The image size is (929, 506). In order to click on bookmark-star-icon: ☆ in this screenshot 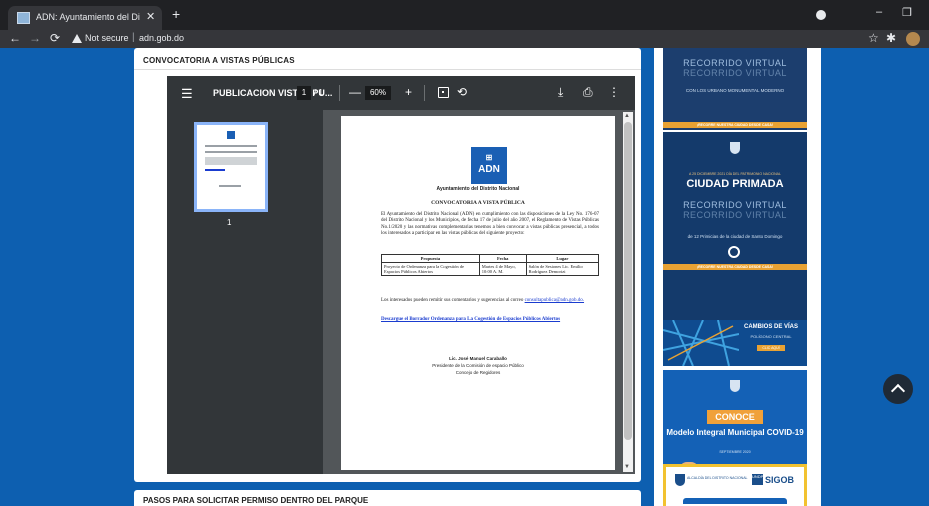, I will do `click(873, 38)`.